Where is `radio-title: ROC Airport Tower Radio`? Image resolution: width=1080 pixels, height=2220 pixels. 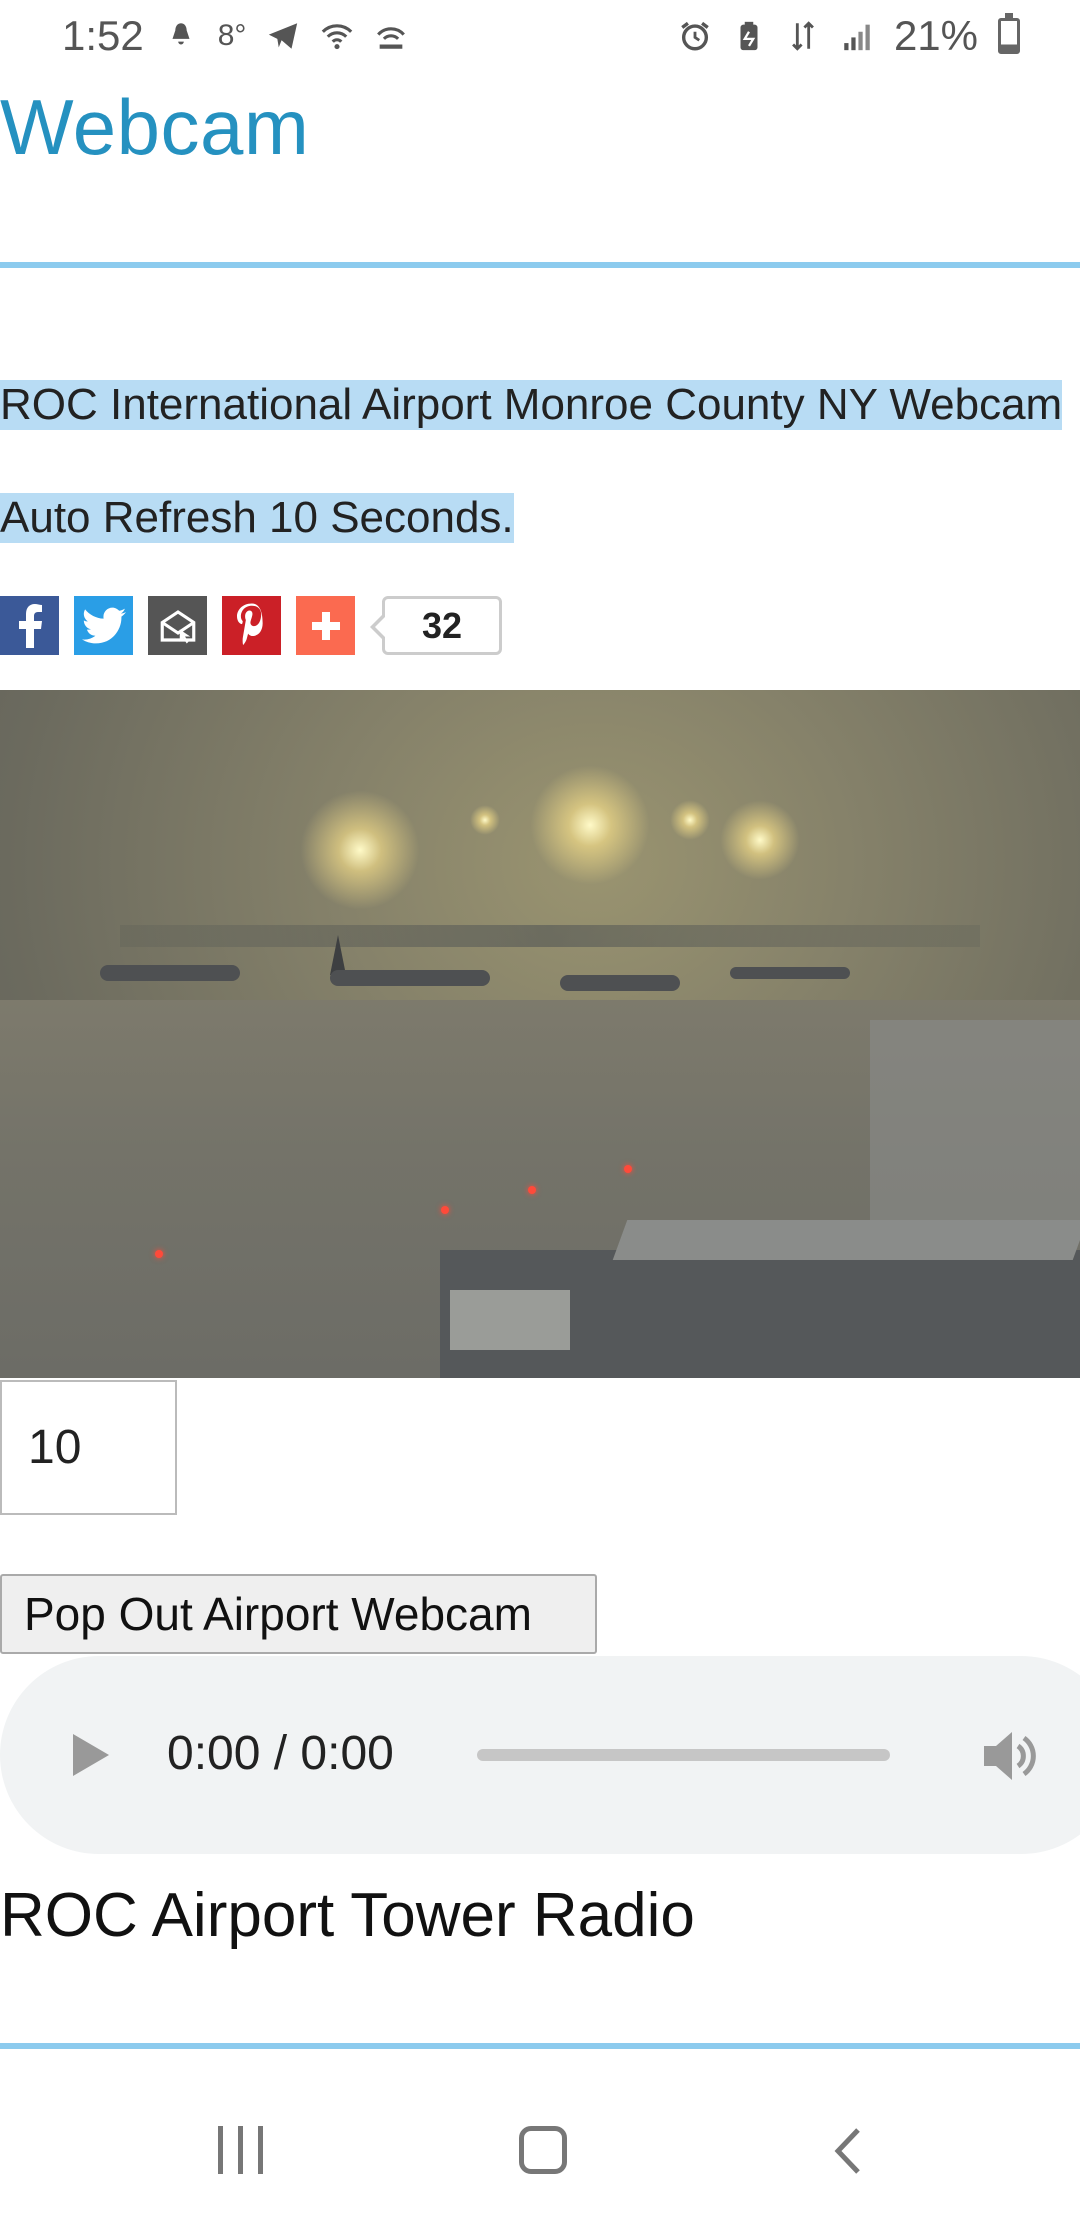 radio-title: ROC Airport Tower Radio is located at coordinates (347, 1915).